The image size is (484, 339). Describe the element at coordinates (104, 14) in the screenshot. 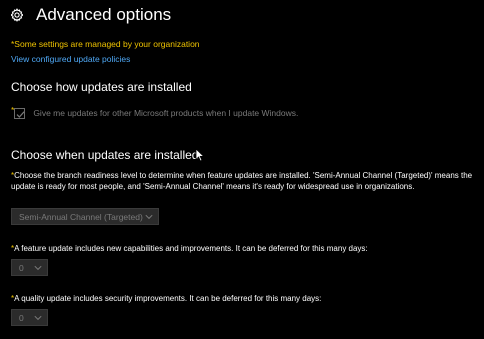

I see `page-title: Advanced options` at that location.